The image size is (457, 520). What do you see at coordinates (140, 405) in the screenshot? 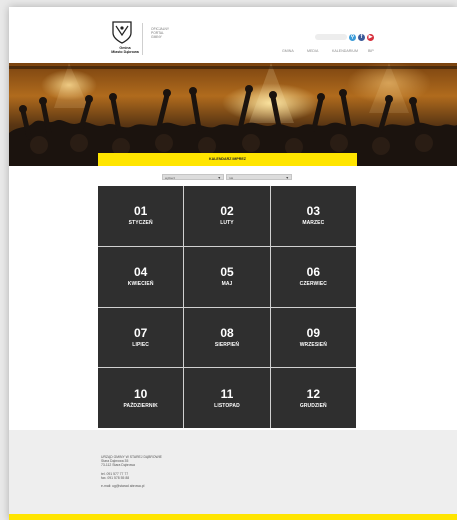
I see `month-name: PAŹDZIERNIK` at bounding box center [140, 405].